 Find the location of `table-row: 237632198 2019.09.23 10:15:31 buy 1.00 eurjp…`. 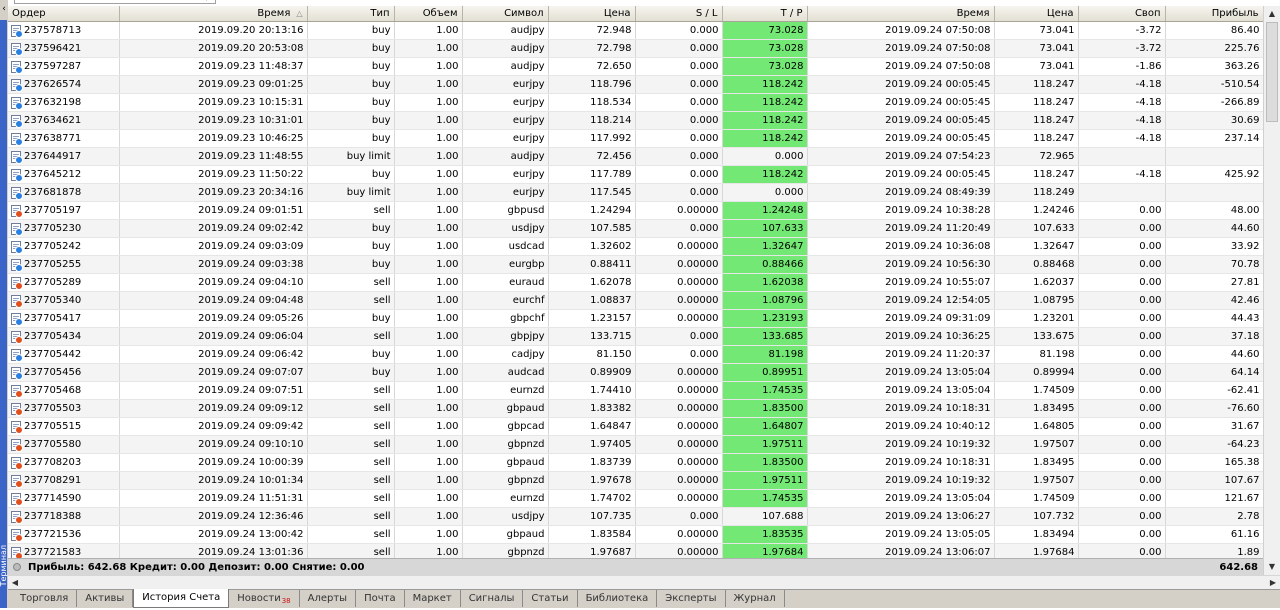

table-row: 237632198 2019.09.23 10:15:31 buy 1.00 eurjp… is located at coordinates (635, 102).